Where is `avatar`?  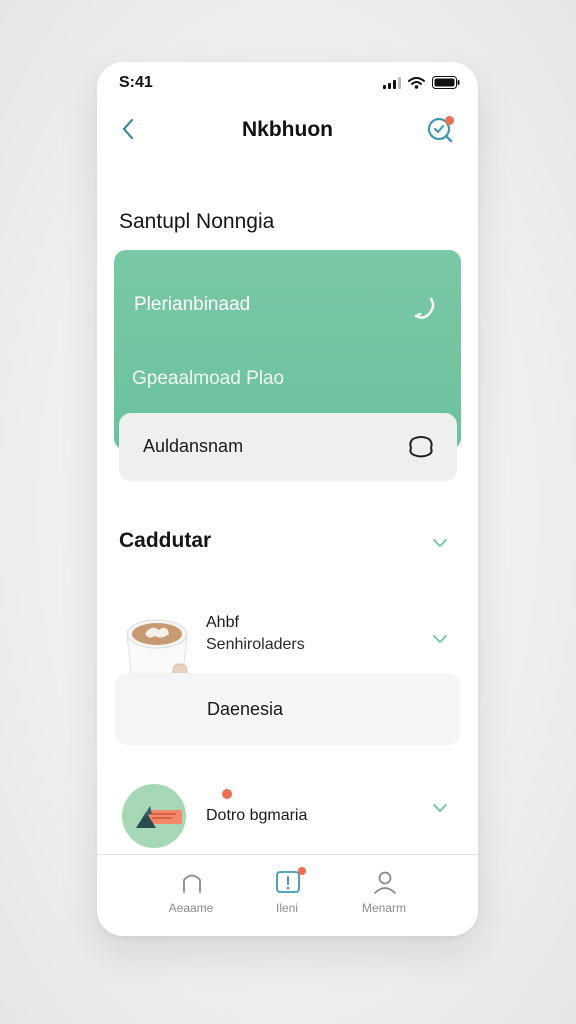
avatar is located at coordinates (154, 816).